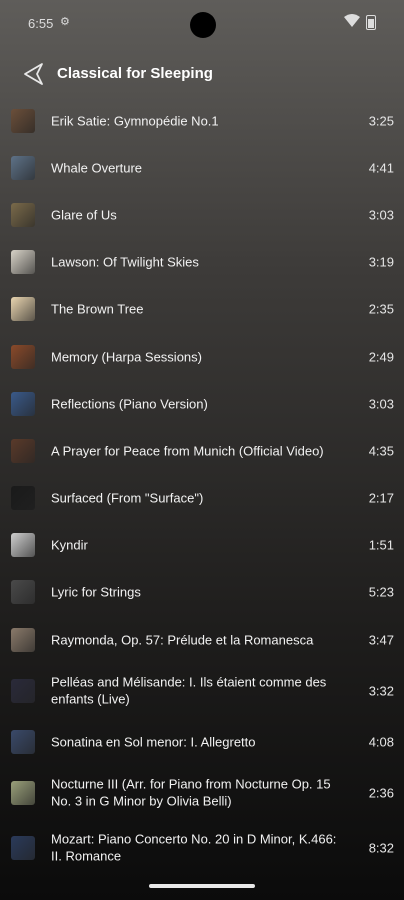  What do you see at coordinates (381, 168) in the screenshot?
I see `track-duration: 4:41` at bounding box center [381, 168].